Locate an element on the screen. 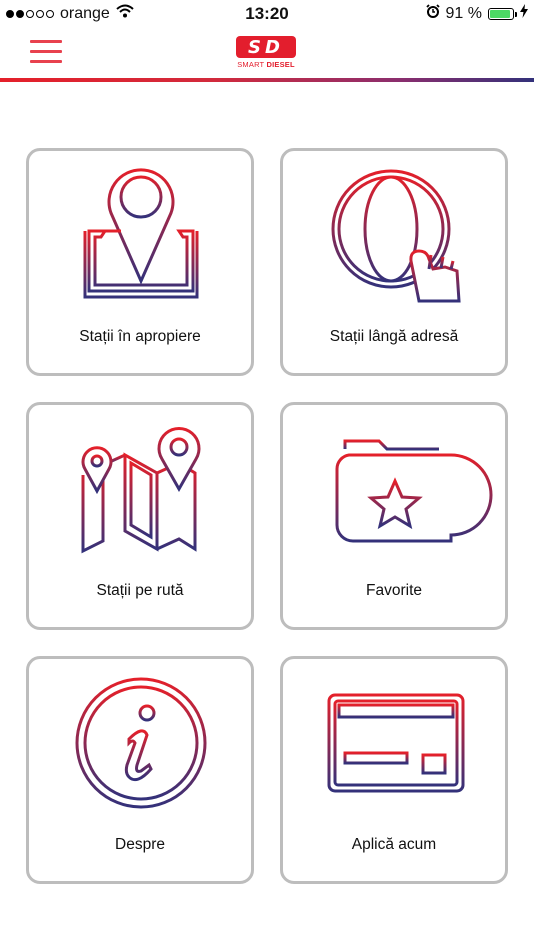 Image resolution: width=534 pixels, height=950 pixels. app-header: SD SMART DIESEL is located at coordinates (267, 54).